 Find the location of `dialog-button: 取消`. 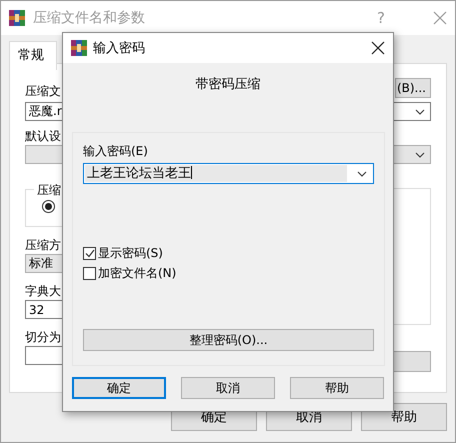

dialog-button: 取消 is located at coordinates (228, 388).